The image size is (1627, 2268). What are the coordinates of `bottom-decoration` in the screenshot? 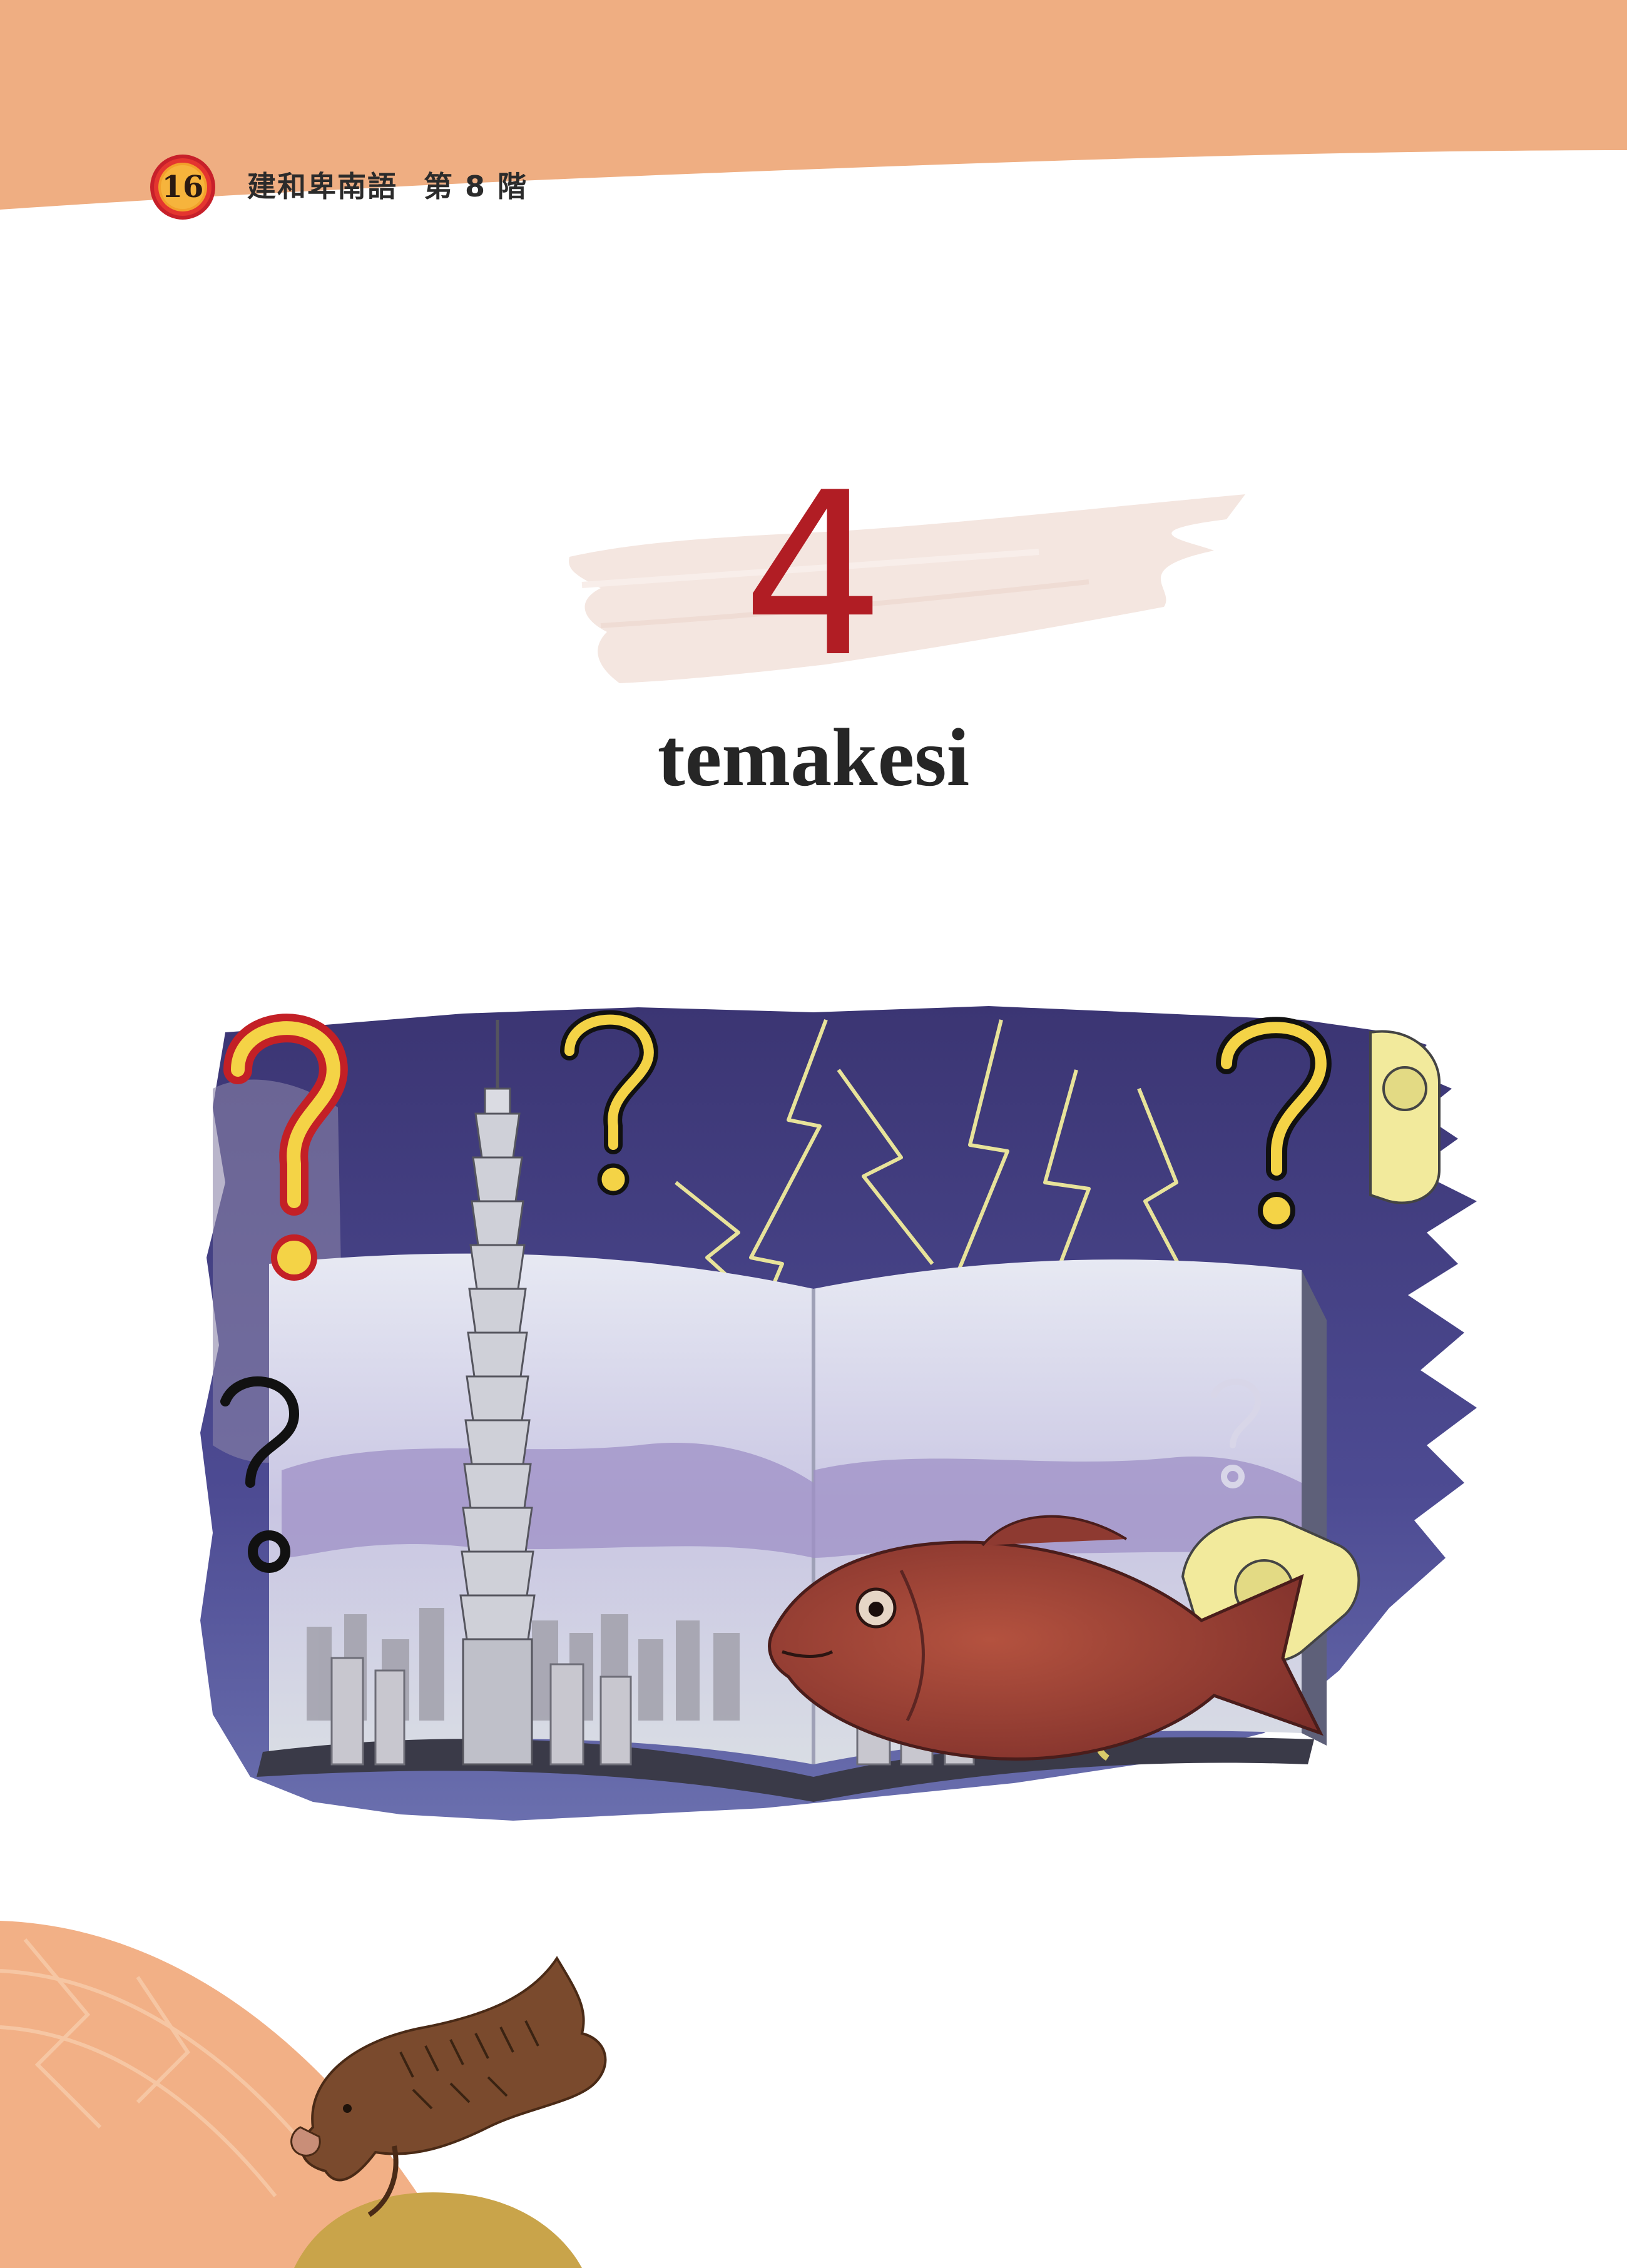 It's located at (303, 2094).